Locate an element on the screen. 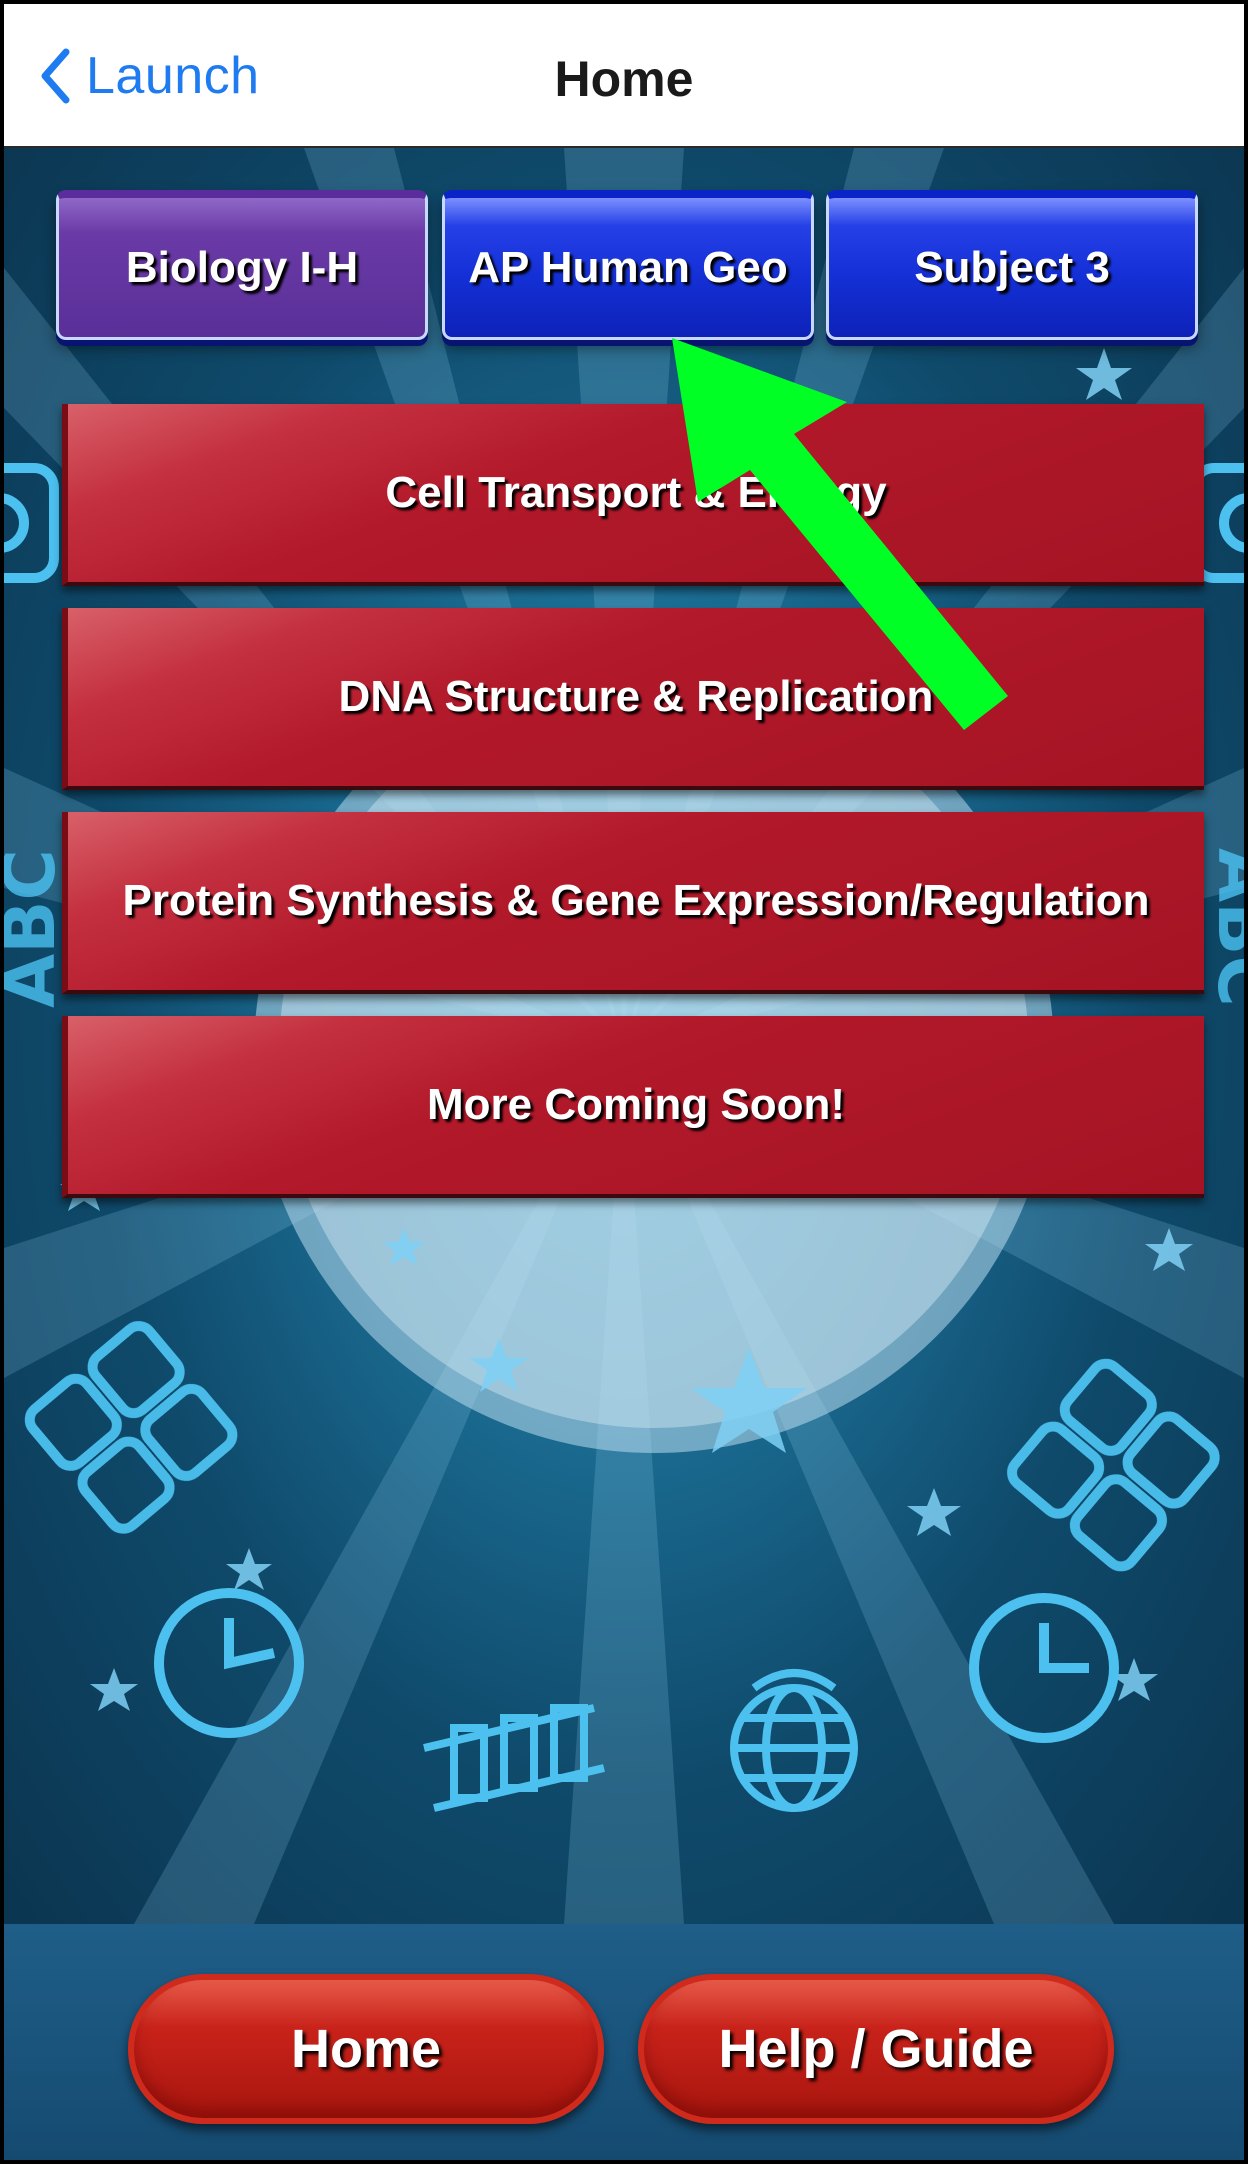 This screenshot has width=1248, height=2164. tab-biology: Biology I-H is located at coordinates (242, 265).